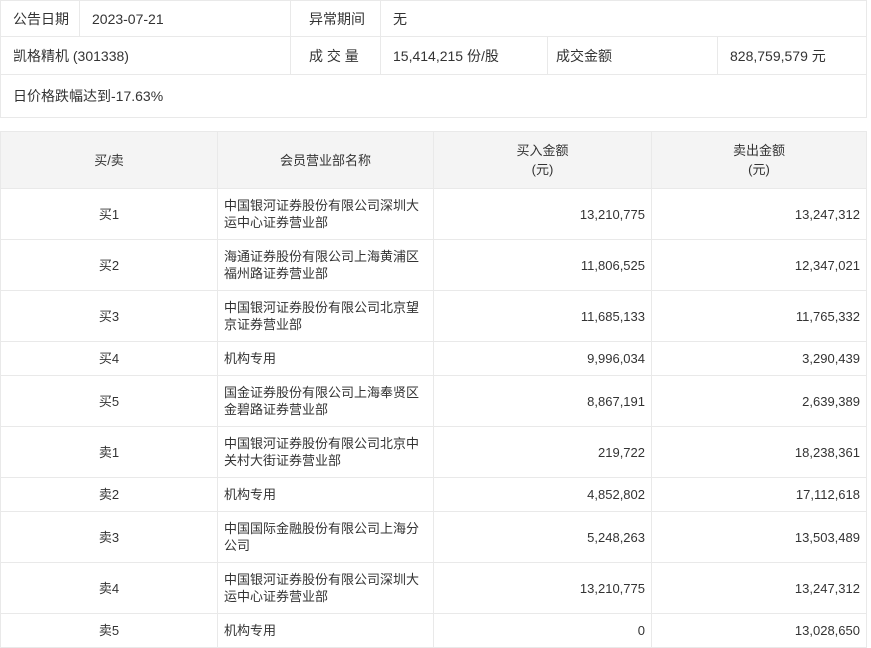  What do you see at coordinates (336, 18) in the screenshot?
I see `abnormal-period-label: 异常期间` at bounding box center [336, 18].